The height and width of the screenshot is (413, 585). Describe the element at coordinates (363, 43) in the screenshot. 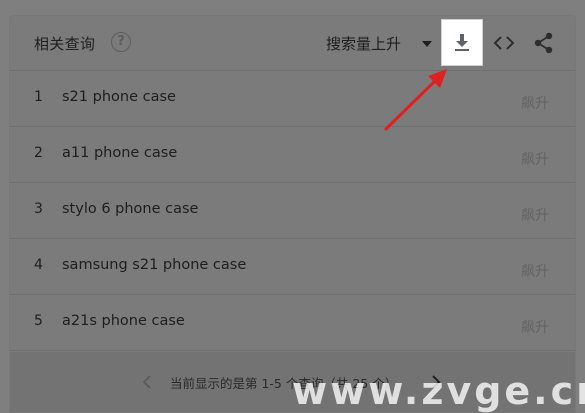

I see `sort-dropdown: 搜索量上升` at that location.